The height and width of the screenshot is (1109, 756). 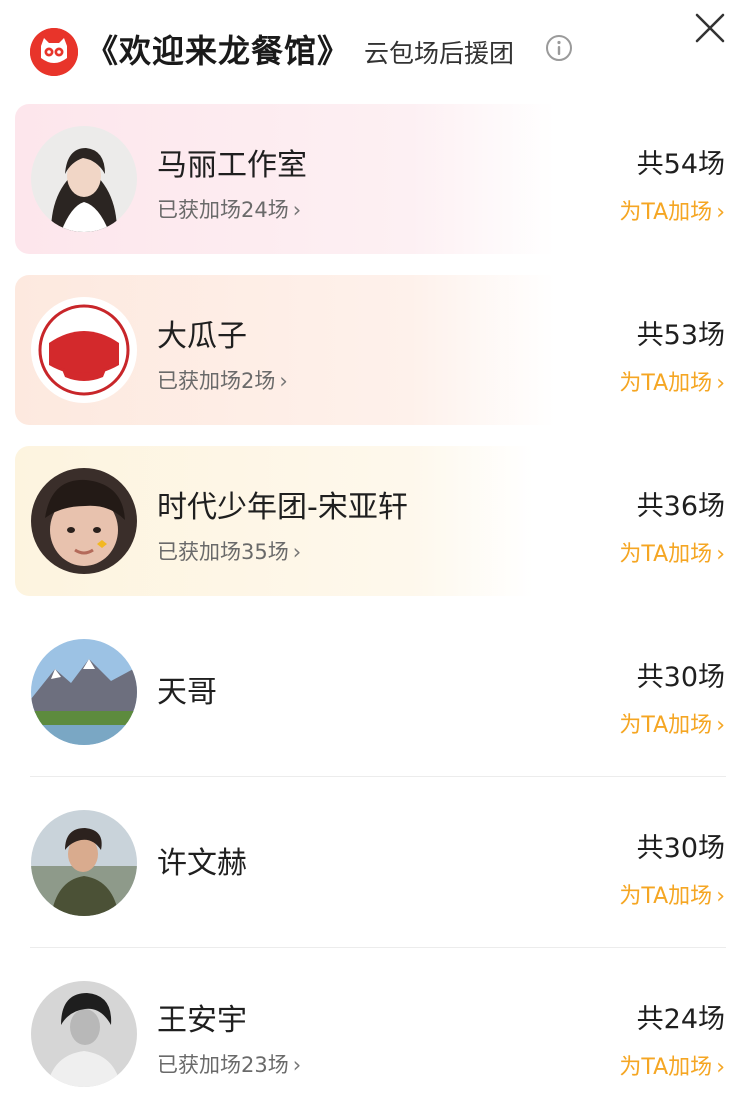 I want to click on gained-shows-text: 已获加场24场, so click(x=223, y=210).